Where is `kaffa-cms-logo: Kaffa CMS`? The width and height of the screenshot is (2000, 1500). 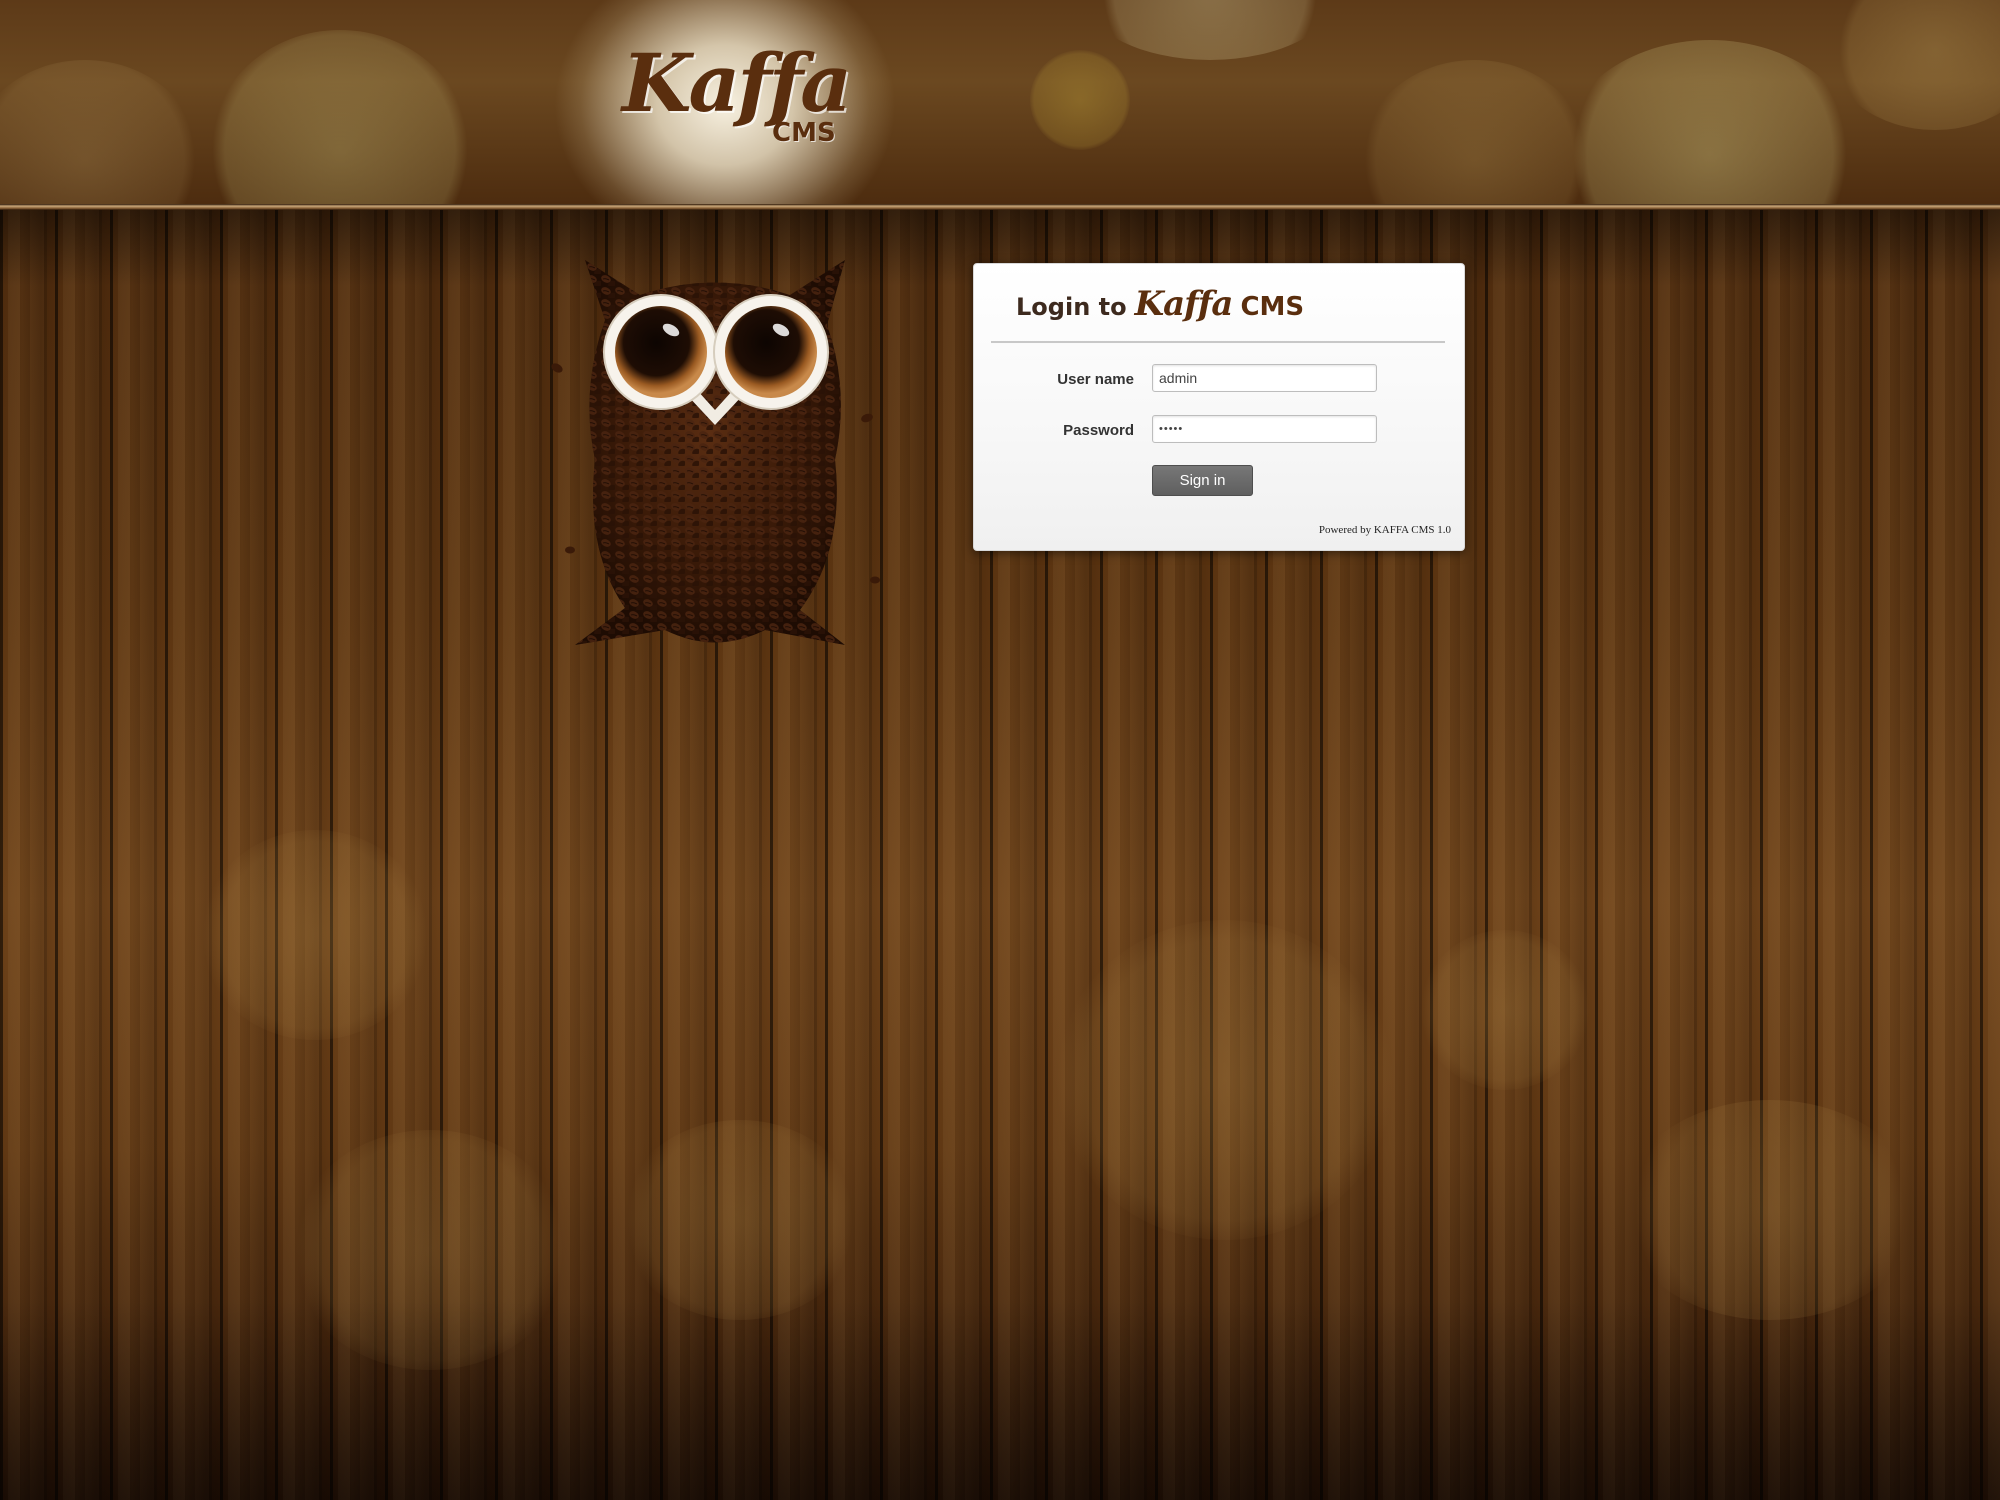
kaffa-cms-logo: Kaffa CMS is located at coordinates (737, 101).